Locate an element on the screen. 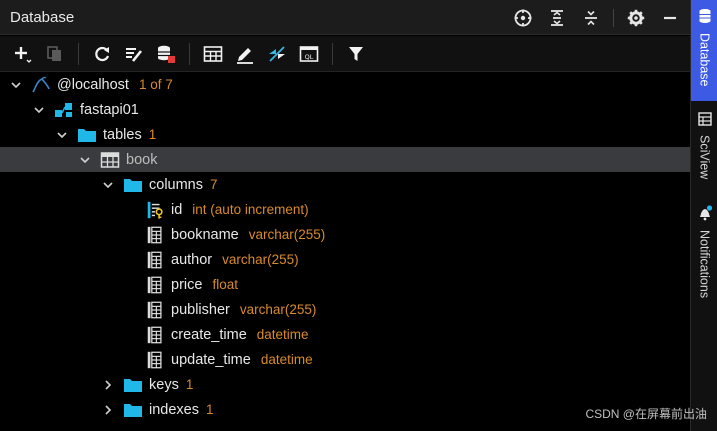  bell-icon is located at coordinates (705, 215).